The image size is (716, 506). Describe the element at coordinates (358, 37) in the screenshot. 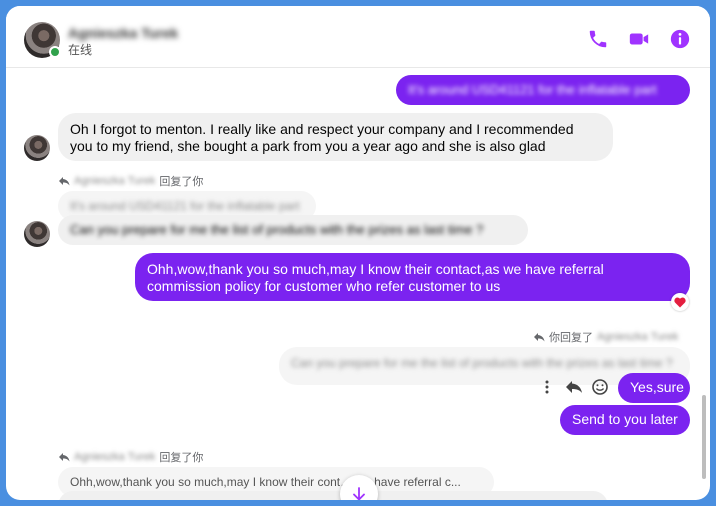

I see `conversation-header: Agnieszka Turek 在线` at that location.